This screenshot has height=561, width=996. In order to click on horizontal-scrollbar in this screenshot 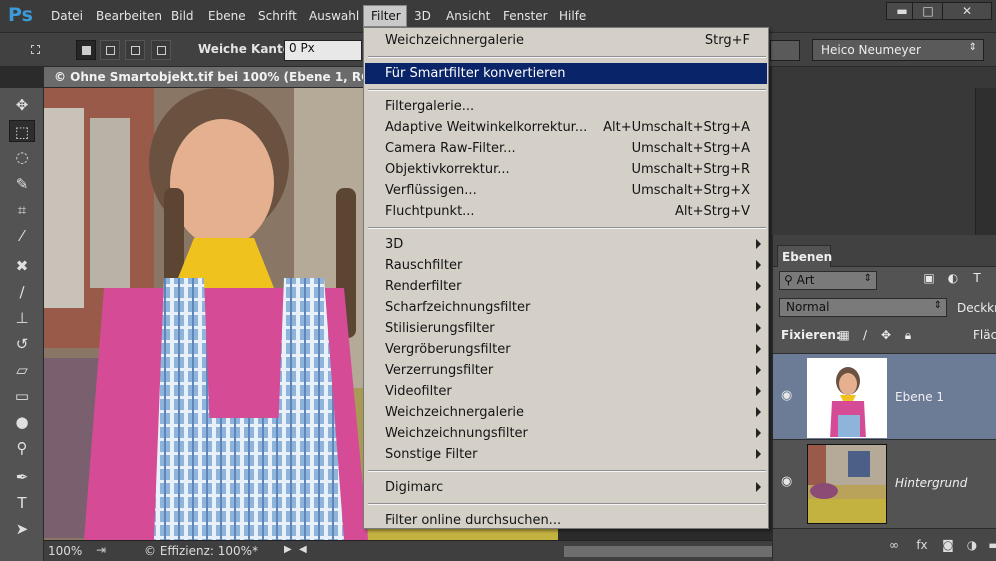, I will do `click(668, 551)`.